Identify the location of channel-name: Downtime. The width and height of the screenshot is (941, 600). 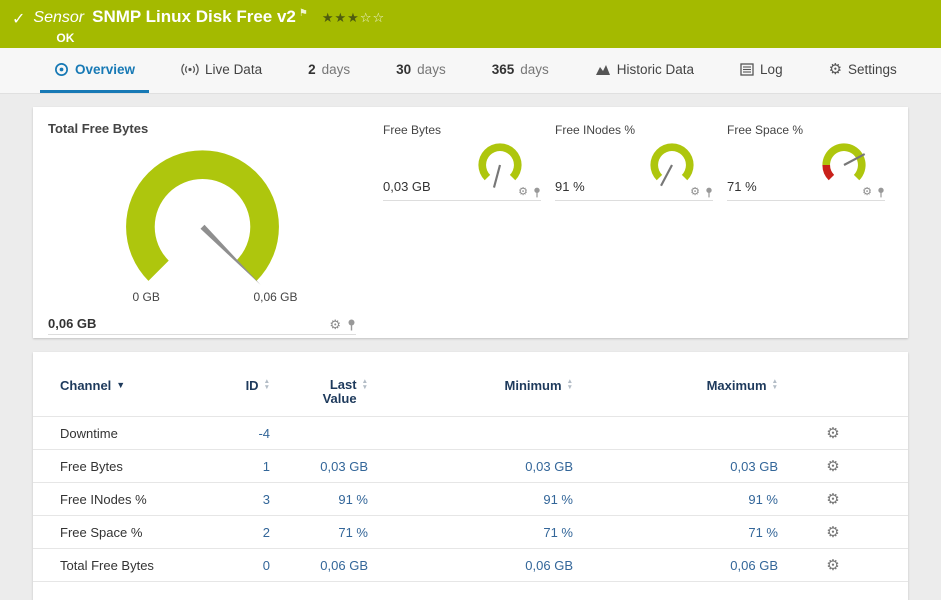
(89, 433).